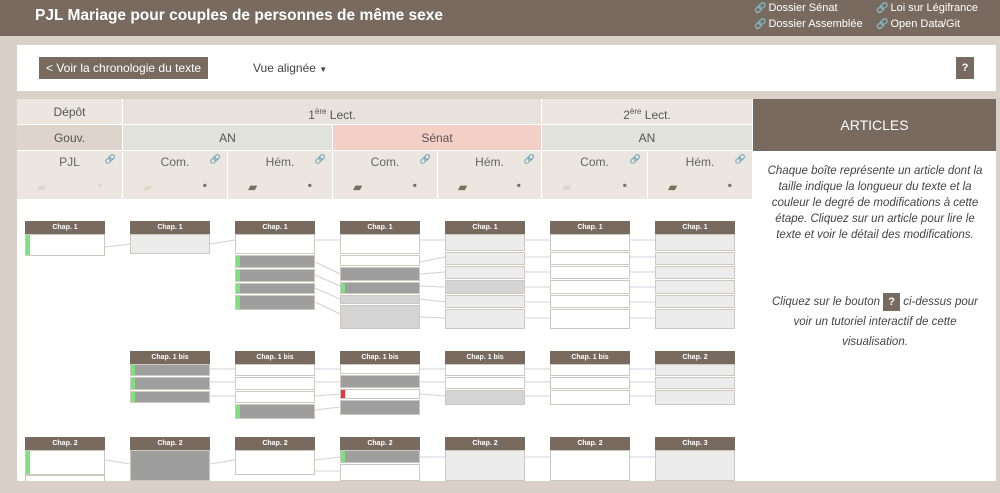 Image resolution: width=1000 pixels, height=493 pixels. I want to click on link-label: Dossier Assemblée, so click(815, 24).